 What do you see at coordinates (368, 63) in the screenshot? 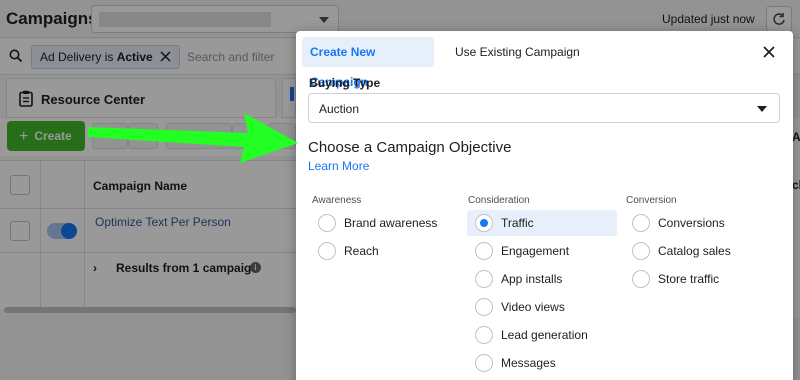
I see `tab-create-new-campaign: Create New Campaign` at bounding box center [368, 63].